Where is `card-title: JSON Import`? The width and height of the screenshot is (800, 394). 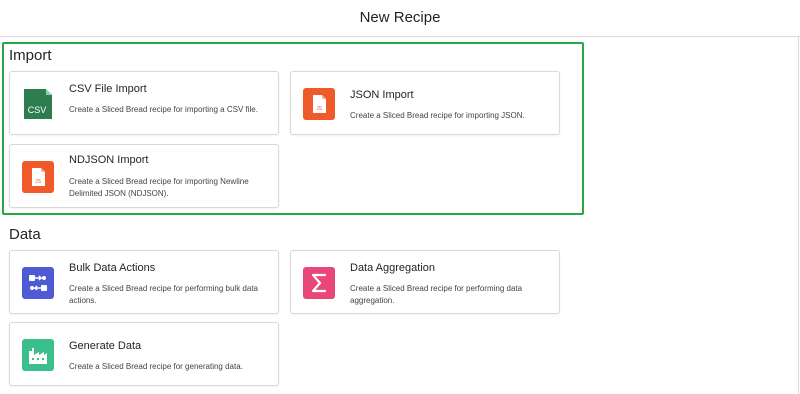 card-title: JSON Import is located at coordinates (382, 95).